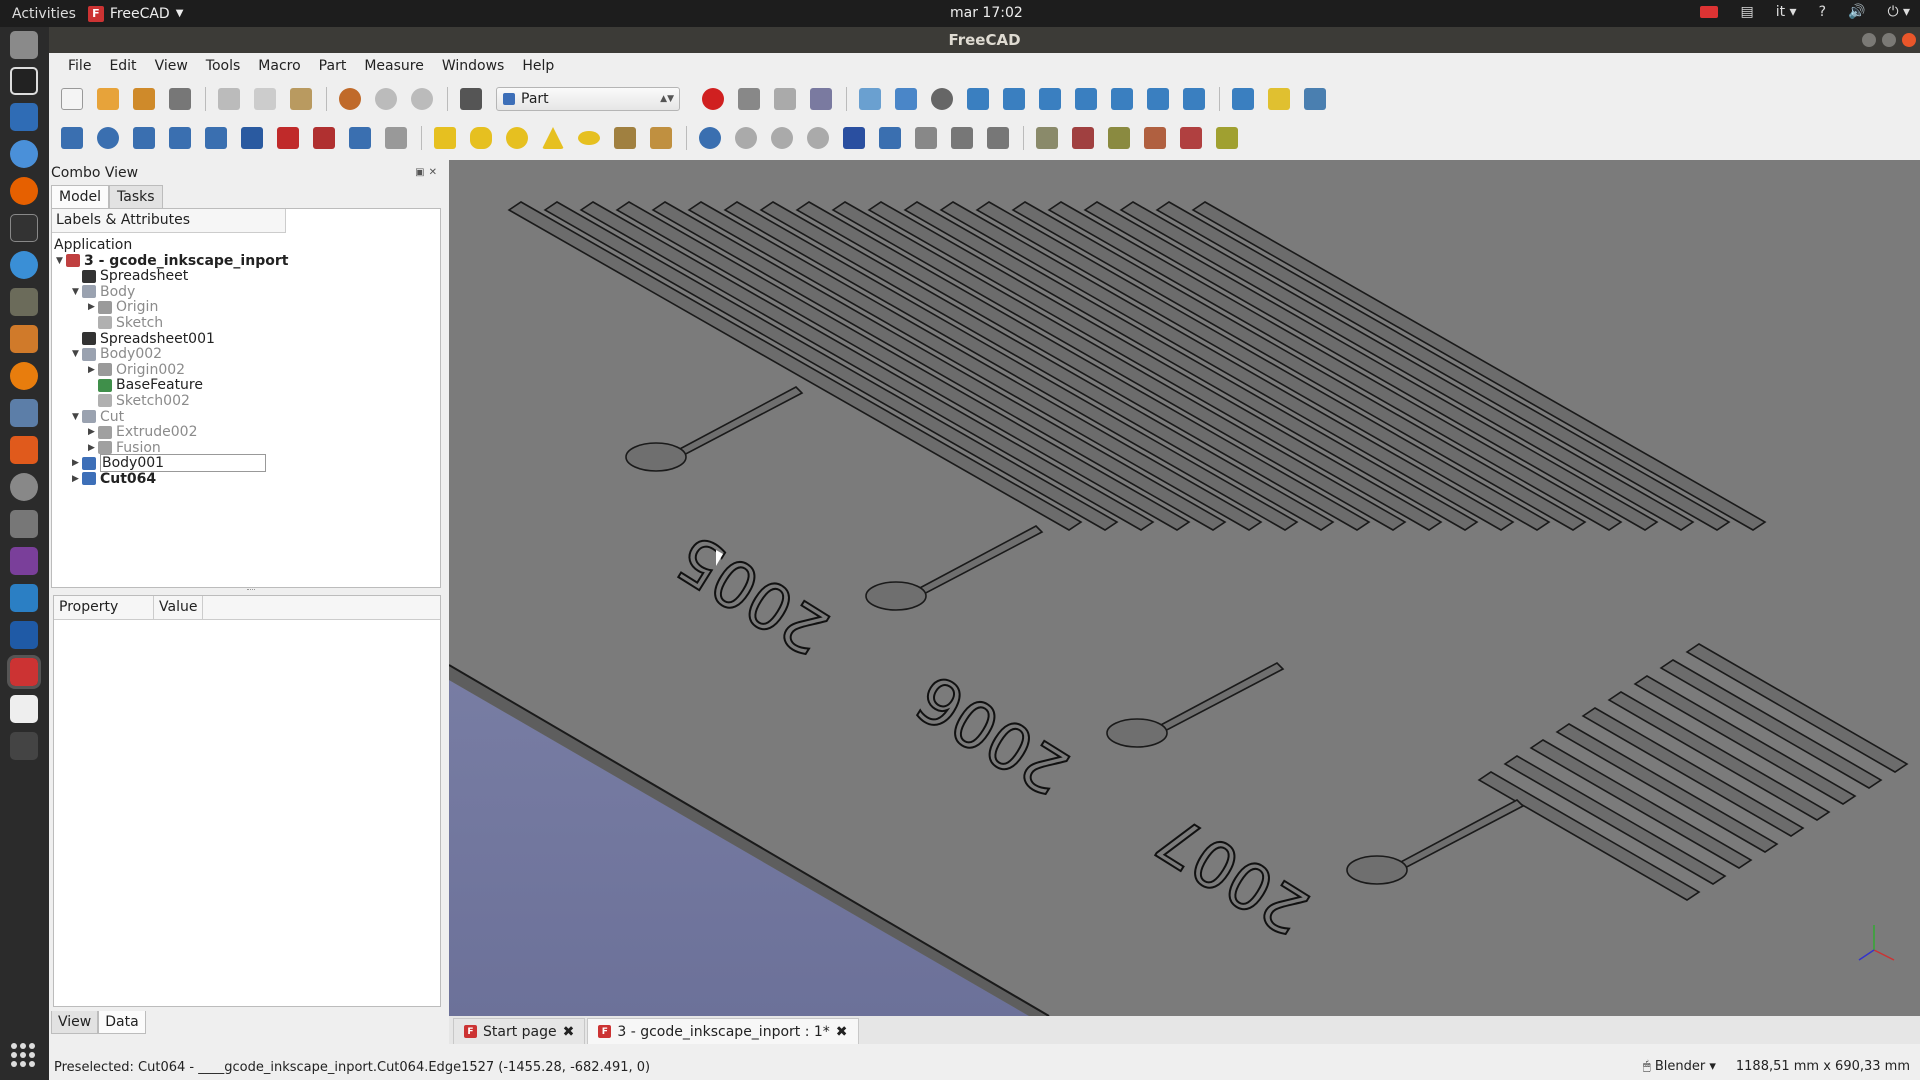 This screenshot has width=1920, height=1080. Describe the element at coordinates (942, 99) in the screenshot. I see `draw-style-icon` at that location.